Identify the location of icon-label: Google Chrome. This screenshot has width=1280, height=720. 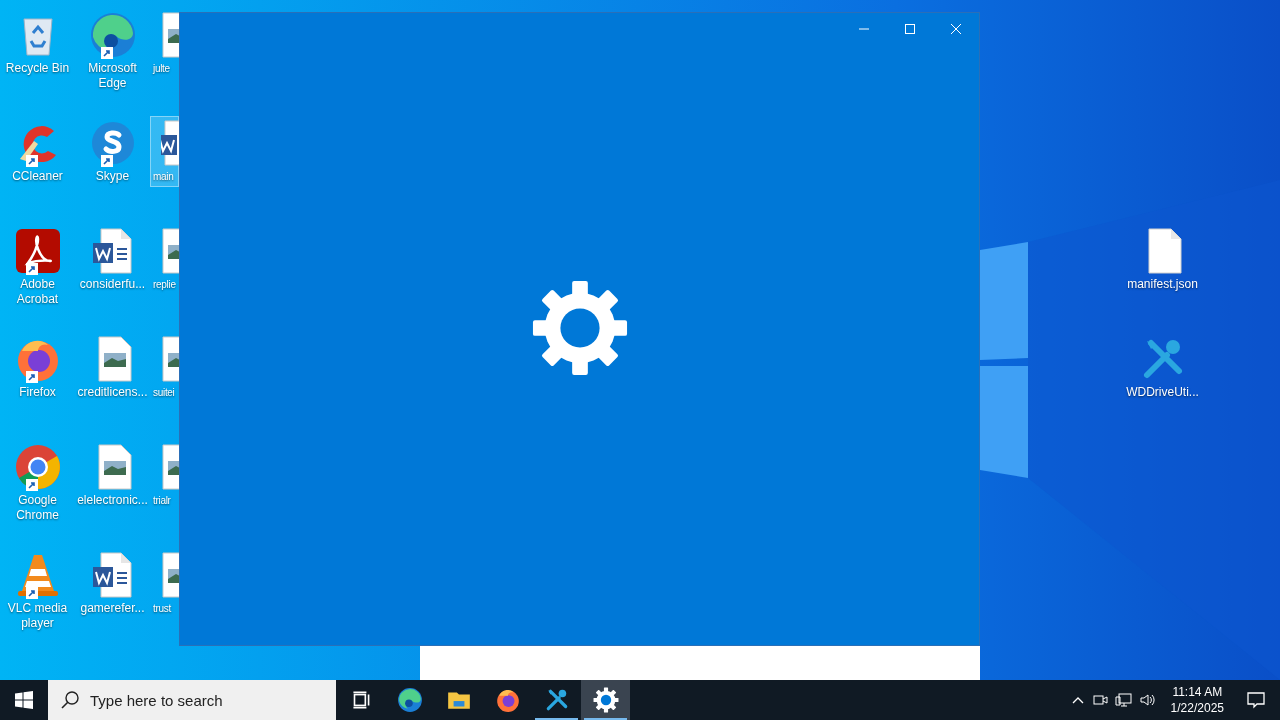
(37, 508).